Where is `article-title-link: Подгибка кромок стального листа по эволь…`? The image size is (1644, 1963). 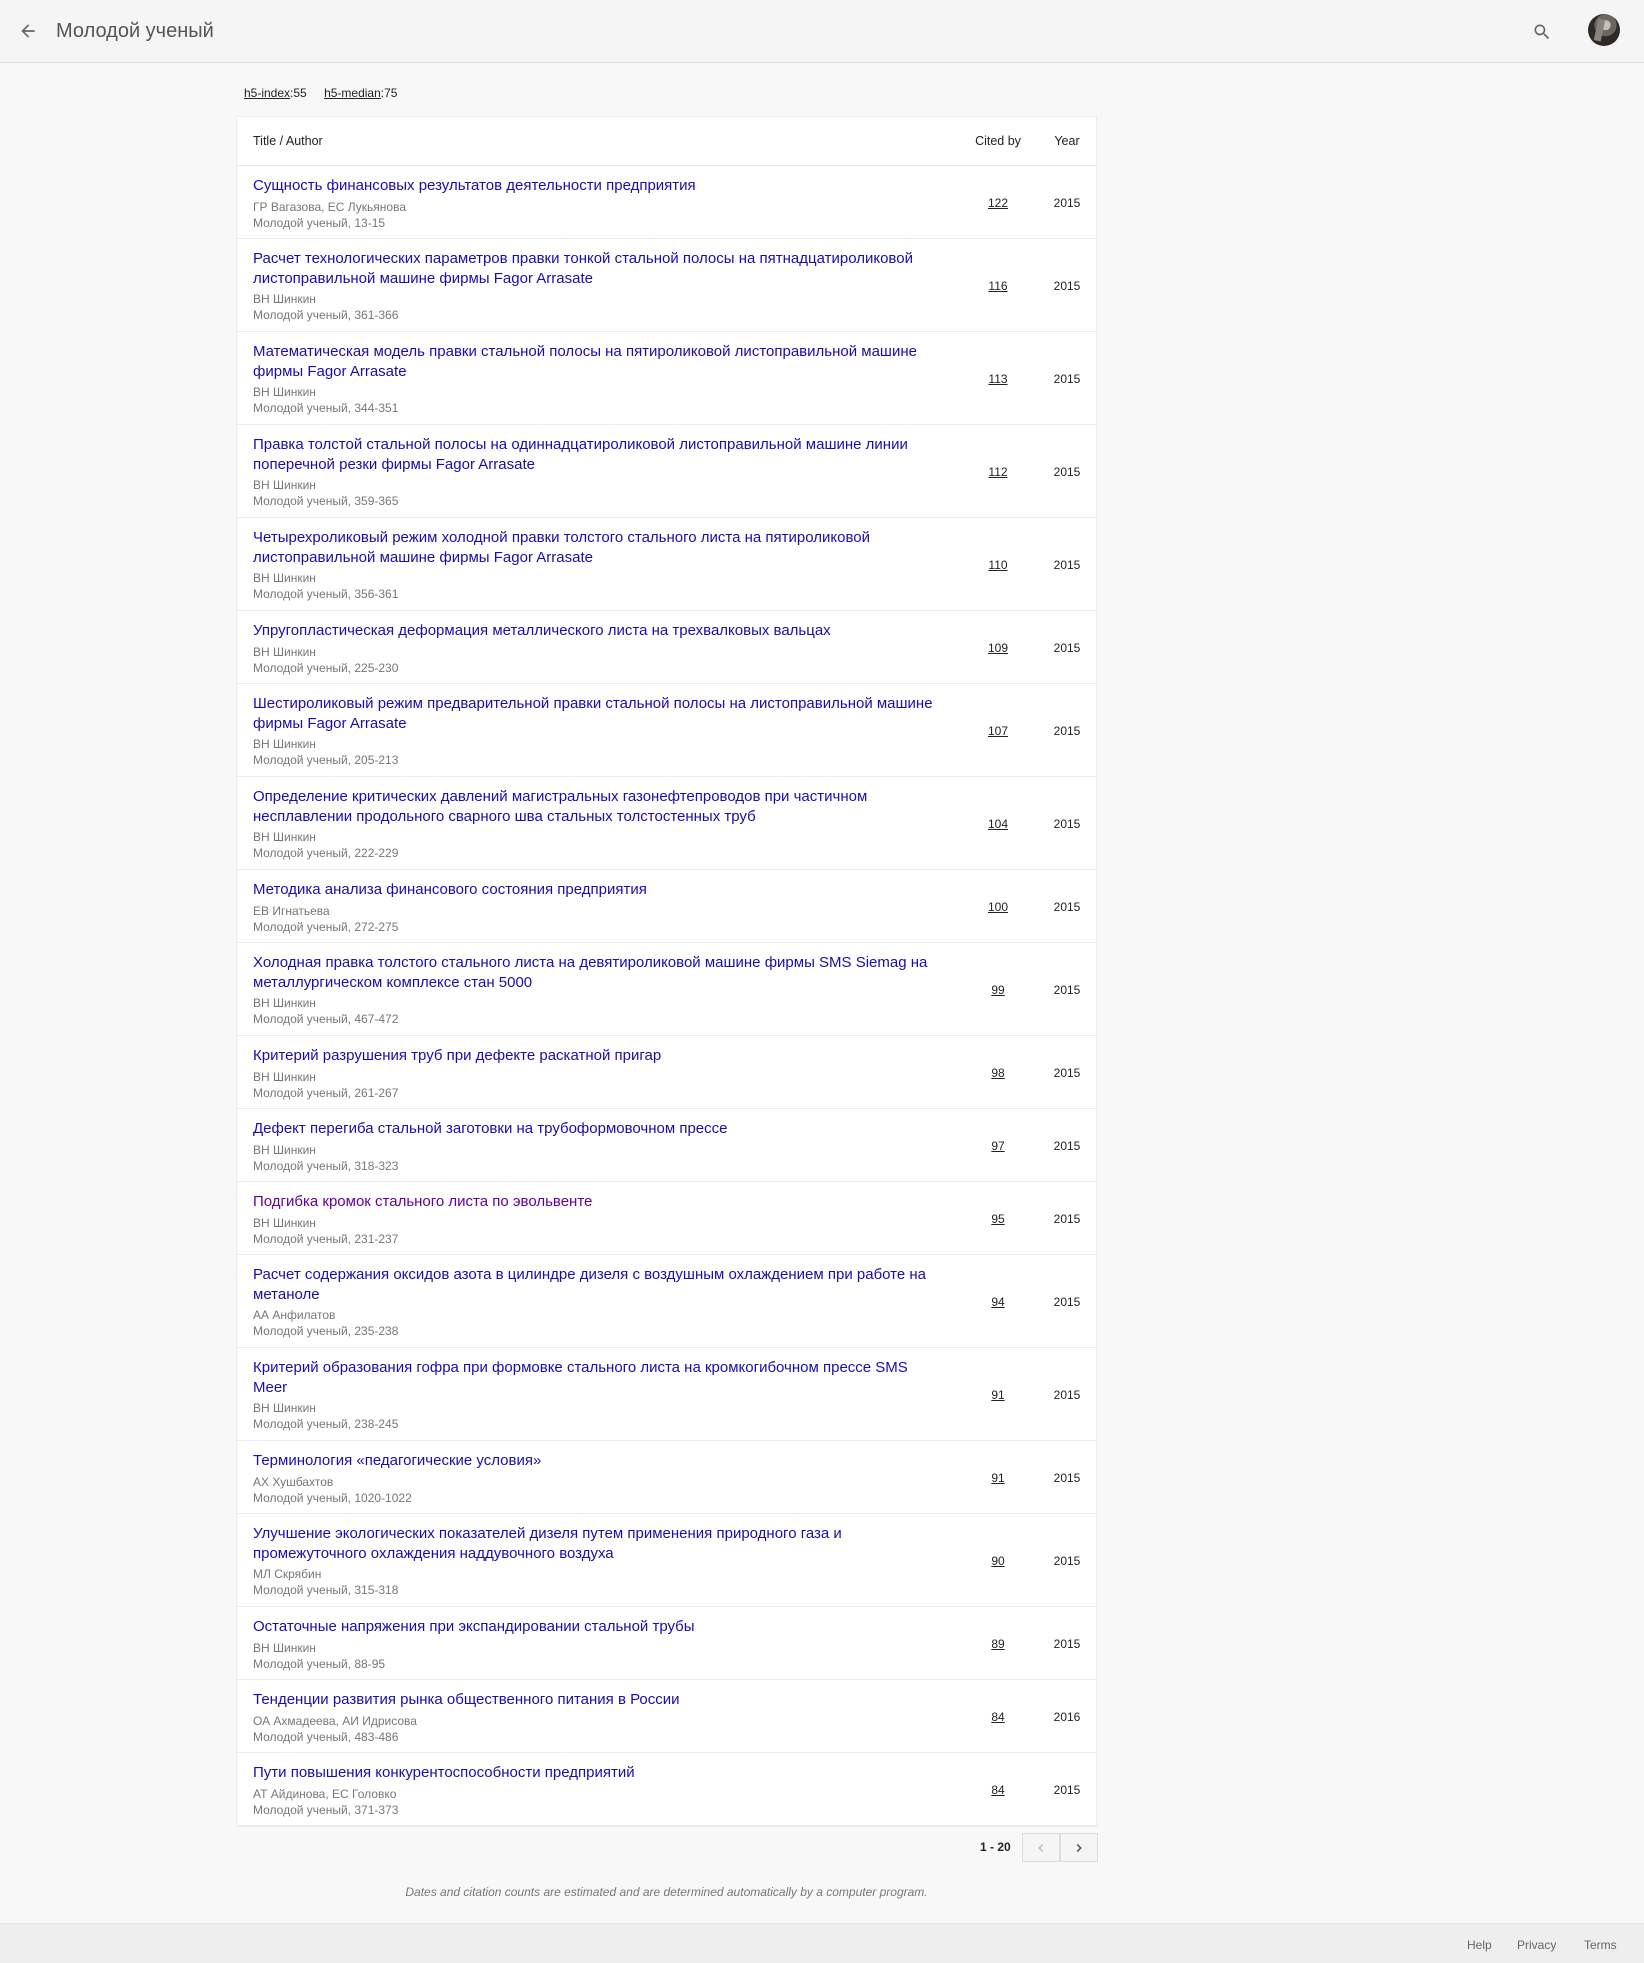
article-title-link: Подгибка кромок стального листа по эволь… is located at coordinates (598, 1202).